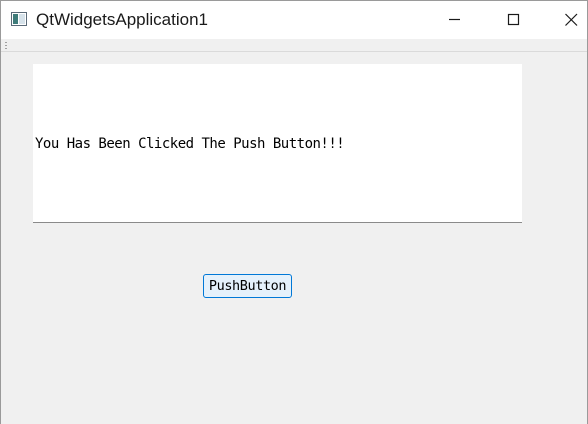 The image size is (588, 424). I want to click on minimize-icon, so click(454, 19).